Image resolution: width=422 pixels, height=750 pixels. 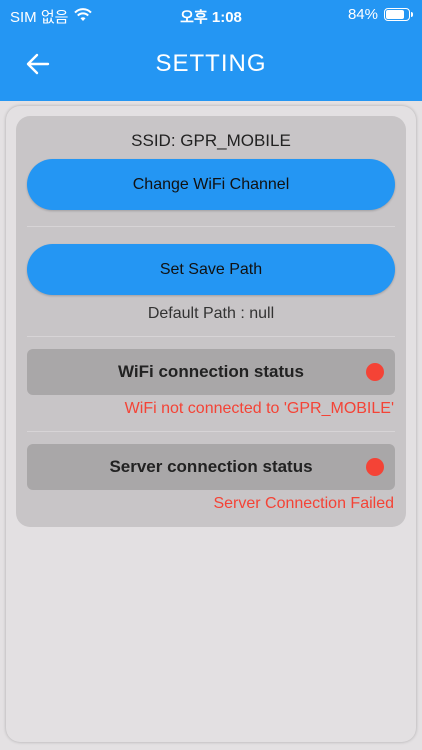 I want to click on battery-icon, so click(x=398, y=14).